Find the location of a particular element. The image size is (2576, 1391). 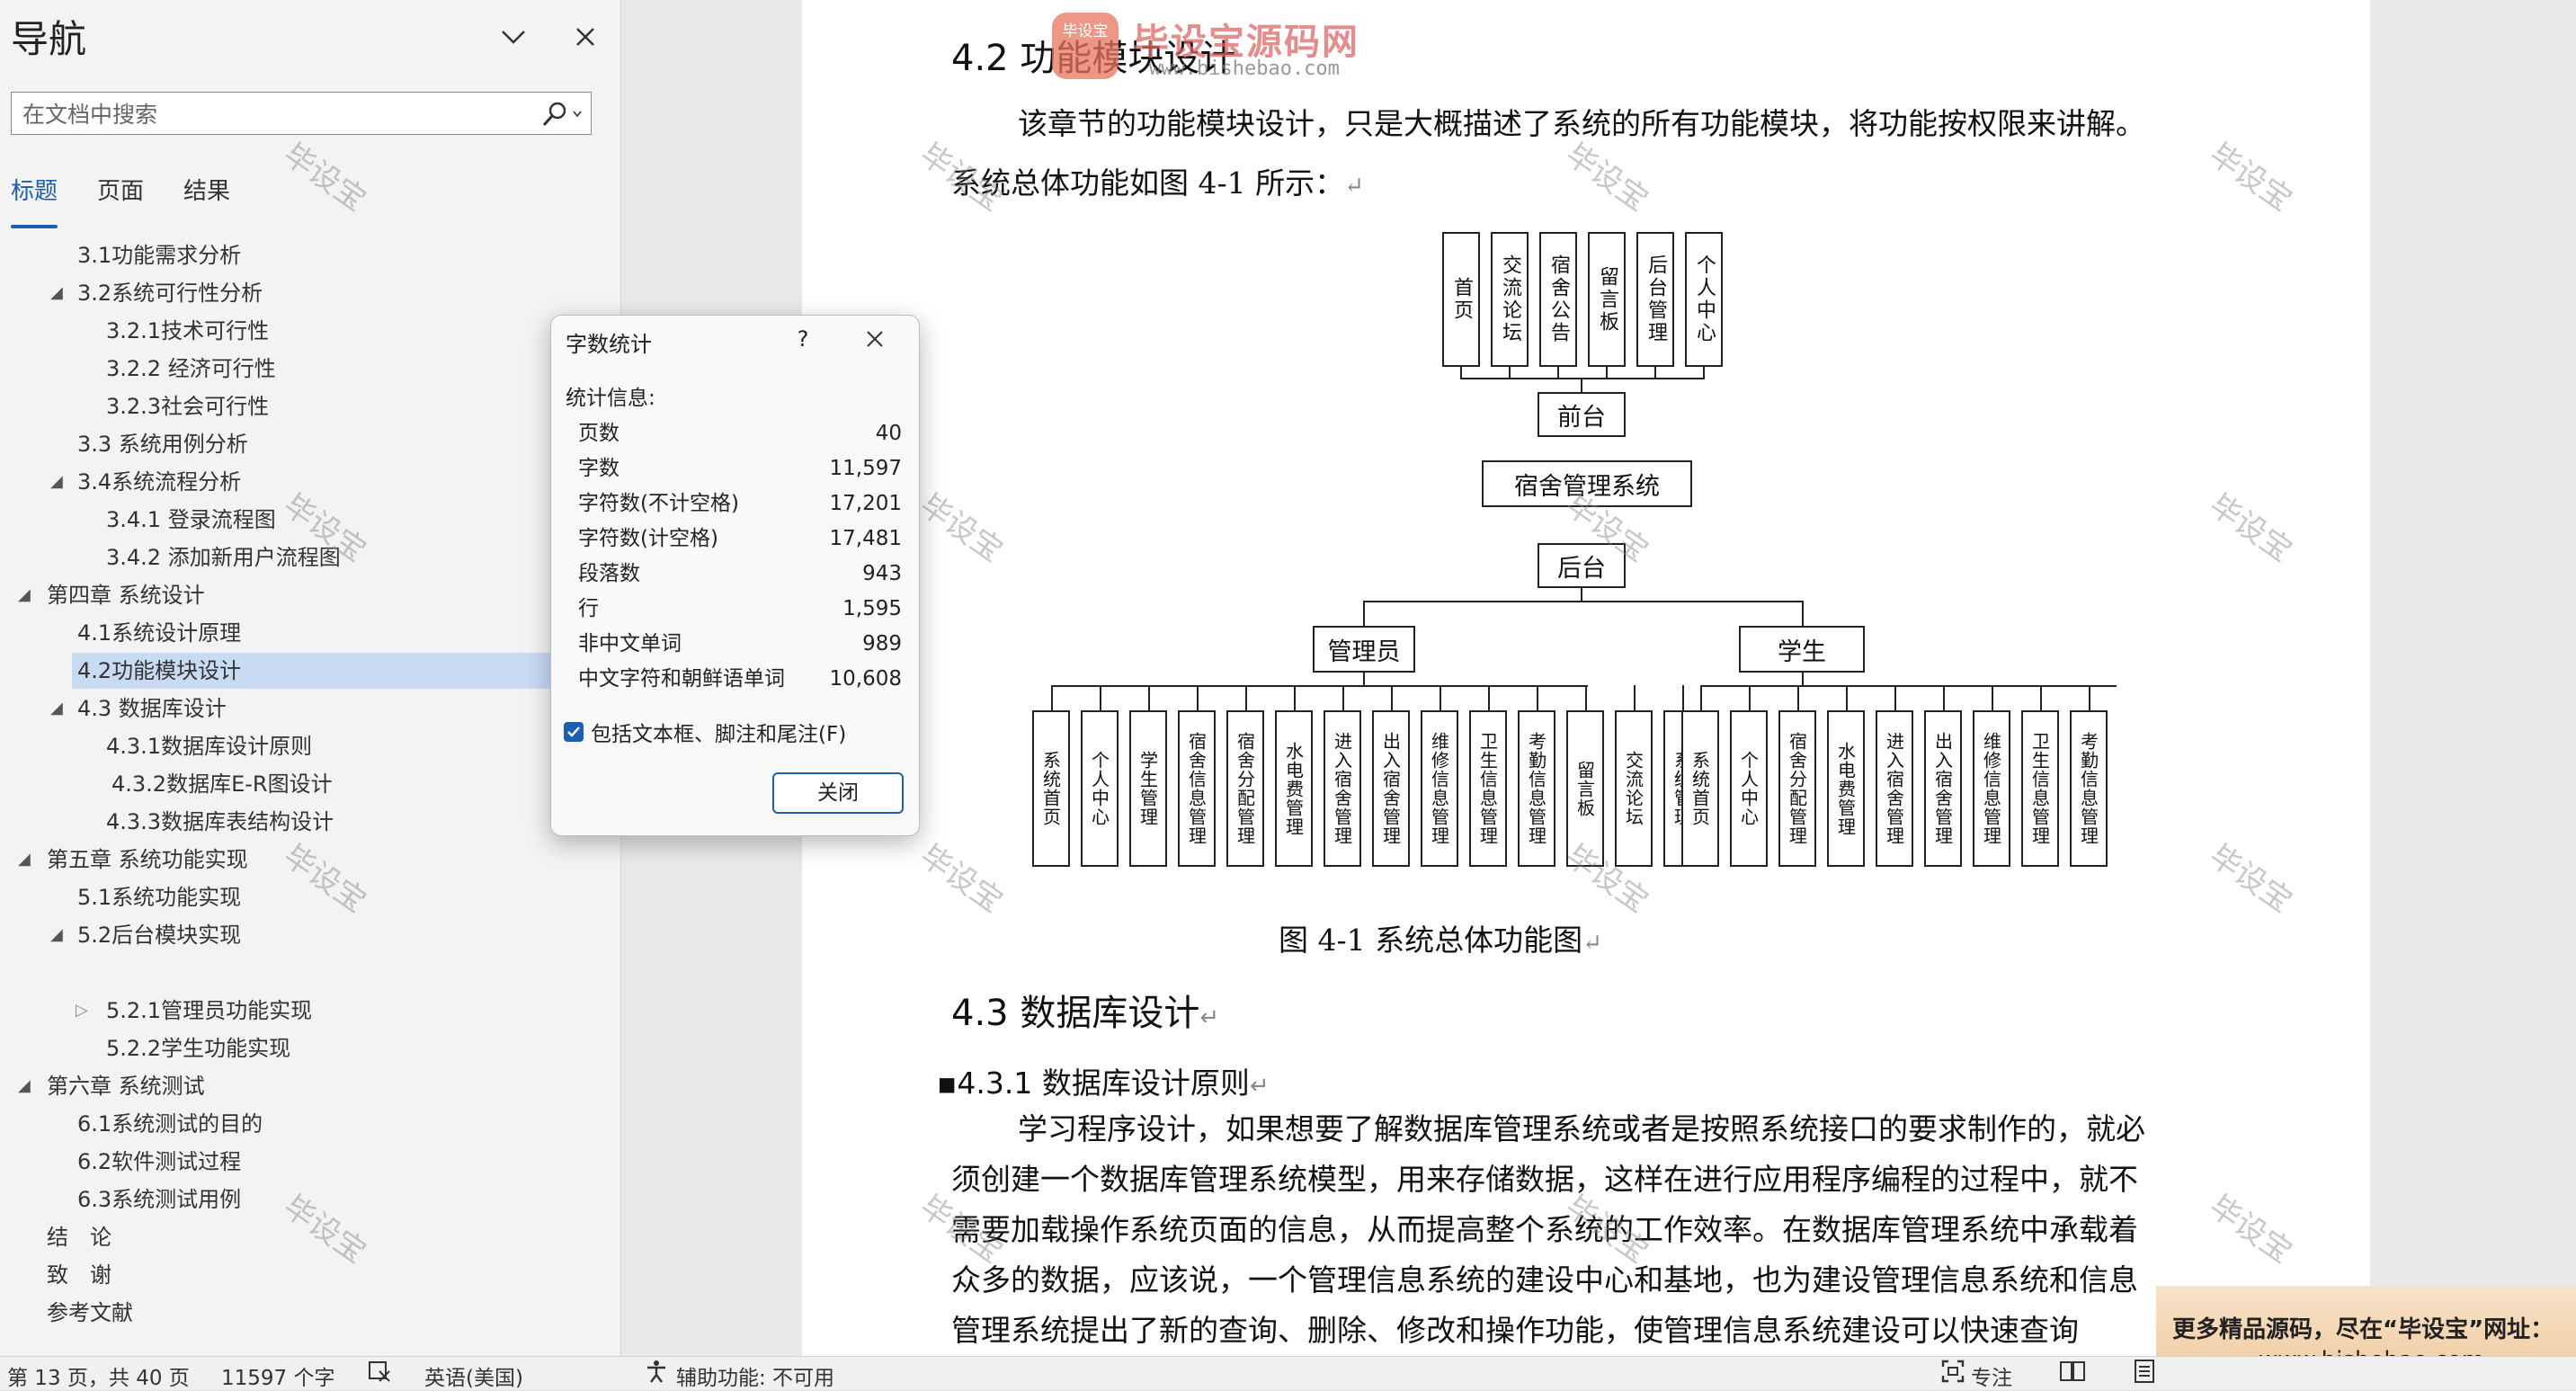

outline-item: 5.2.2学生功能实现 is located at coordinates (310, 1048).